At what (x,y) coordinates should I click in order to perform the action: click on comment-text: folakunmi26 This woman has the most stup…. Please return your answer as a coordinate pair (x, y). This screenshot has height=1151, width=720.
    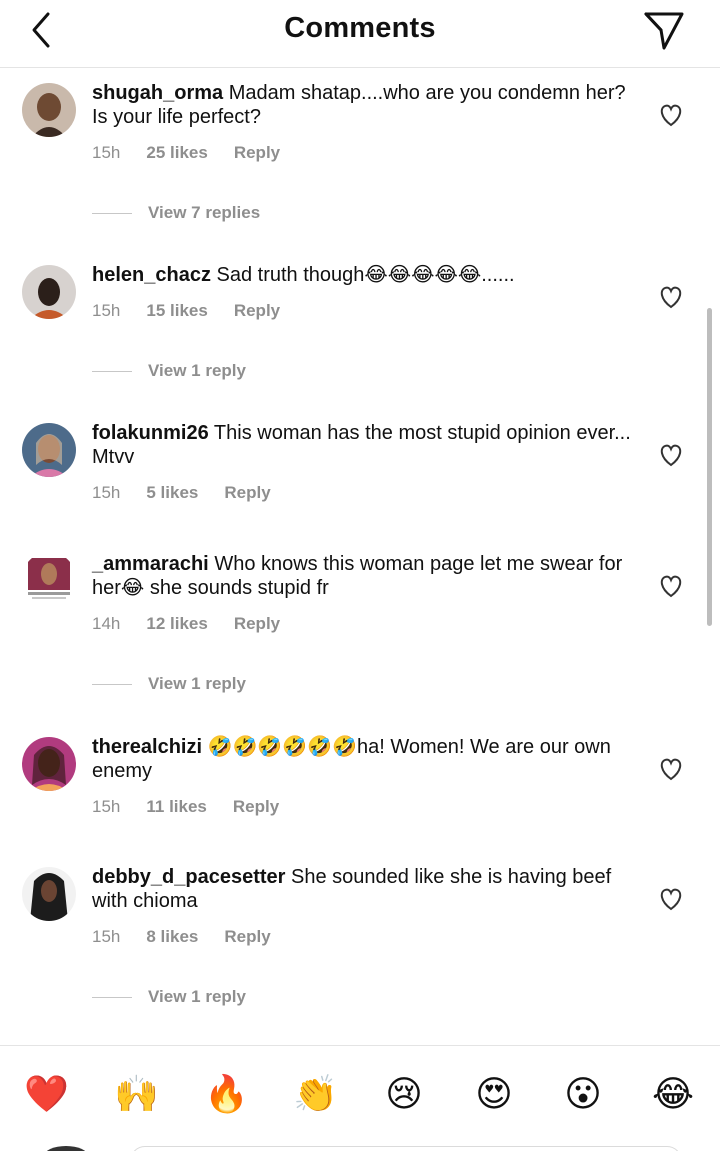
    Looking at the image, I should click on (366, 445).